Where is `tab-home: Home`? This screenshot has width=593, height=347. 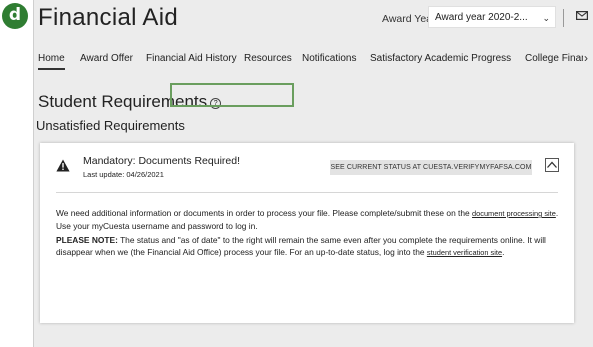
tab-home: Home is located at coordinates (51, 61).